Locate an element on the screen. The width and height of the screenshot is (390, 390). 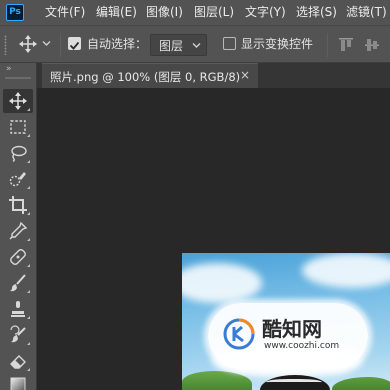
tools-panel: » is located at coordinates (18, 226).